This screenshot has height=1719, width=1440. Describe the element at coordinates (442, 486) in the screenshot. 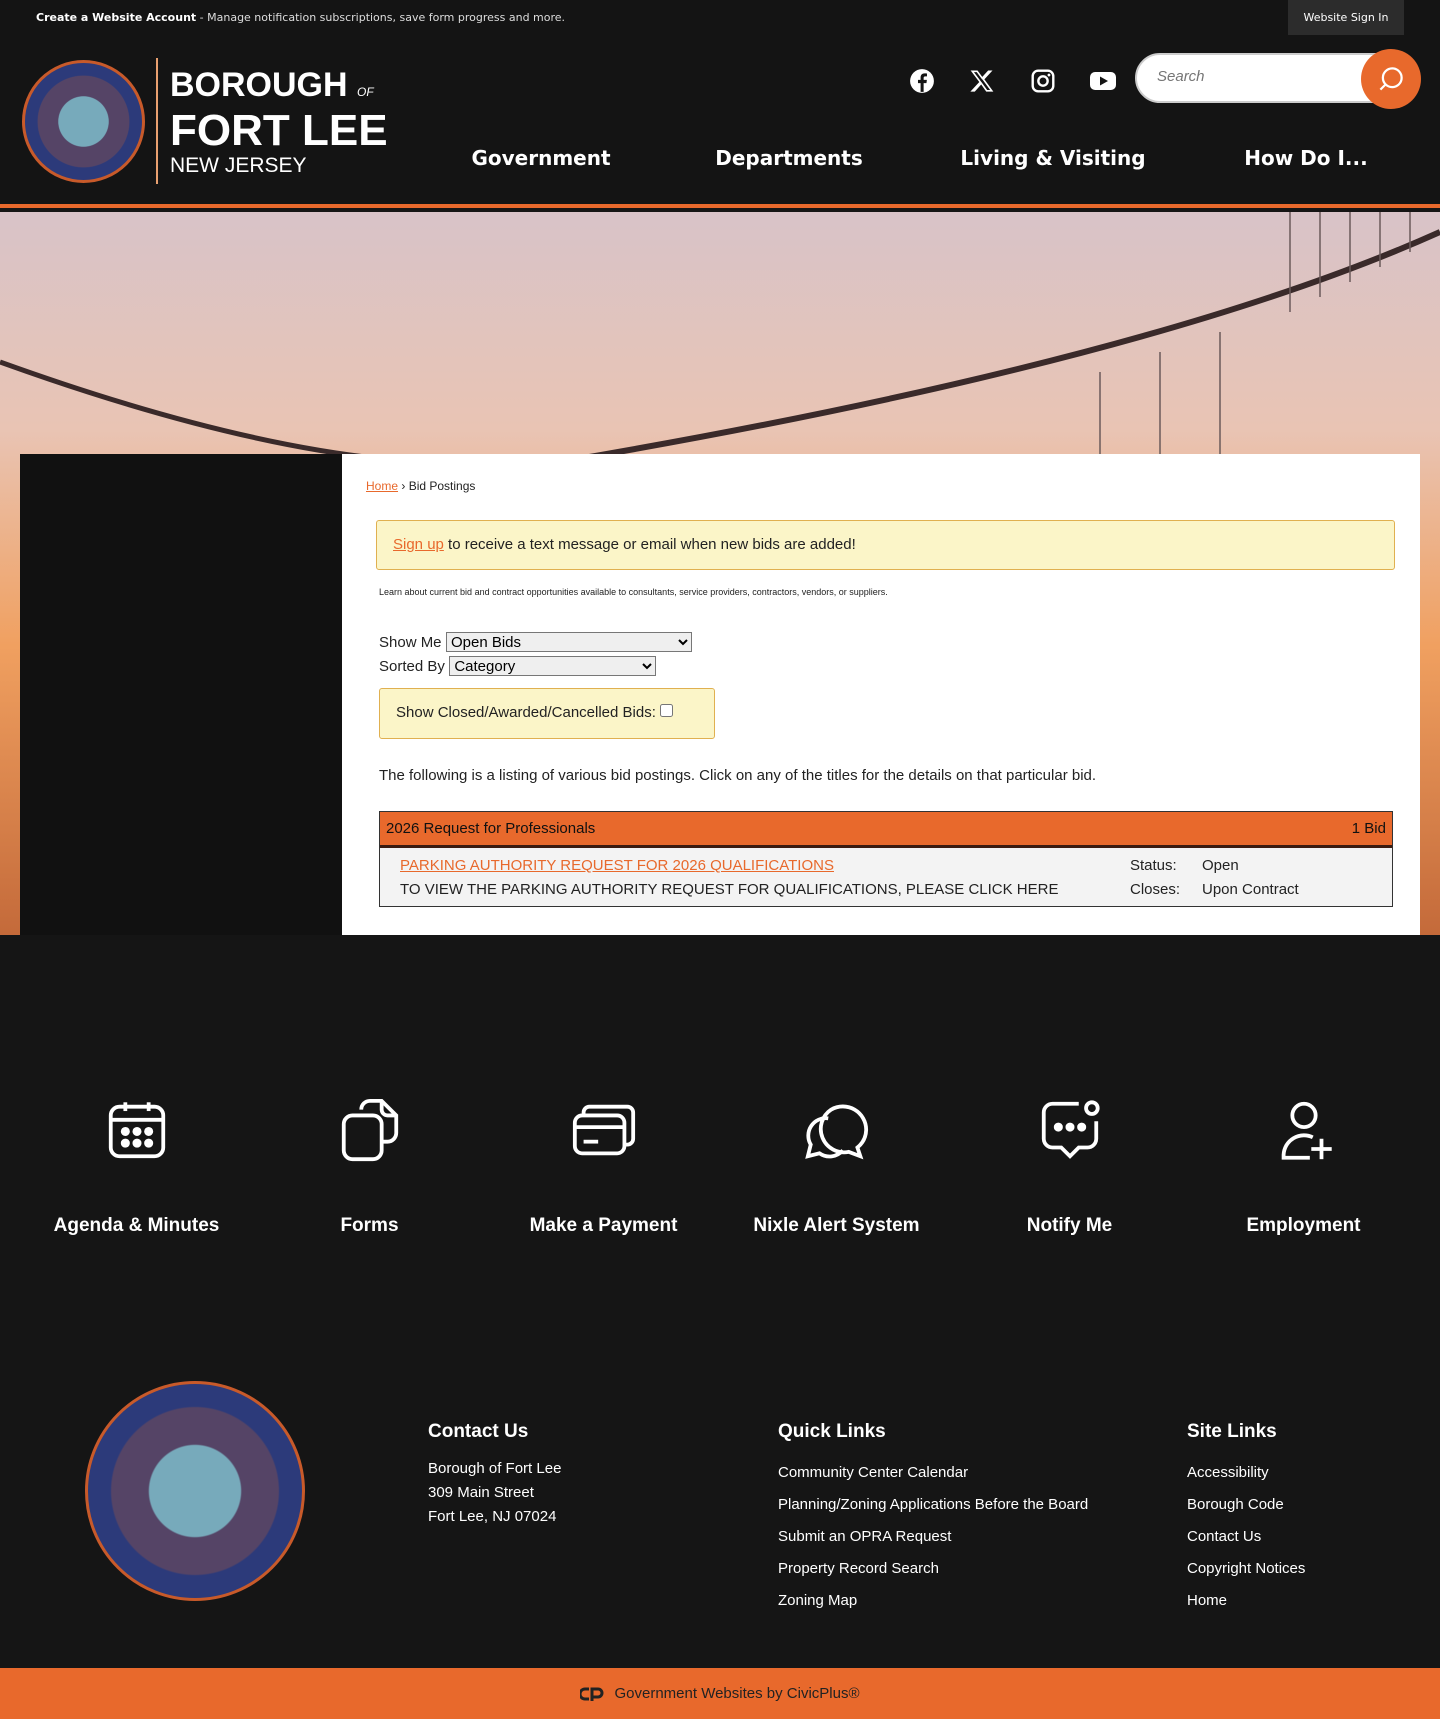

I see `breadcrumb-current: Bid Postings` at that location.